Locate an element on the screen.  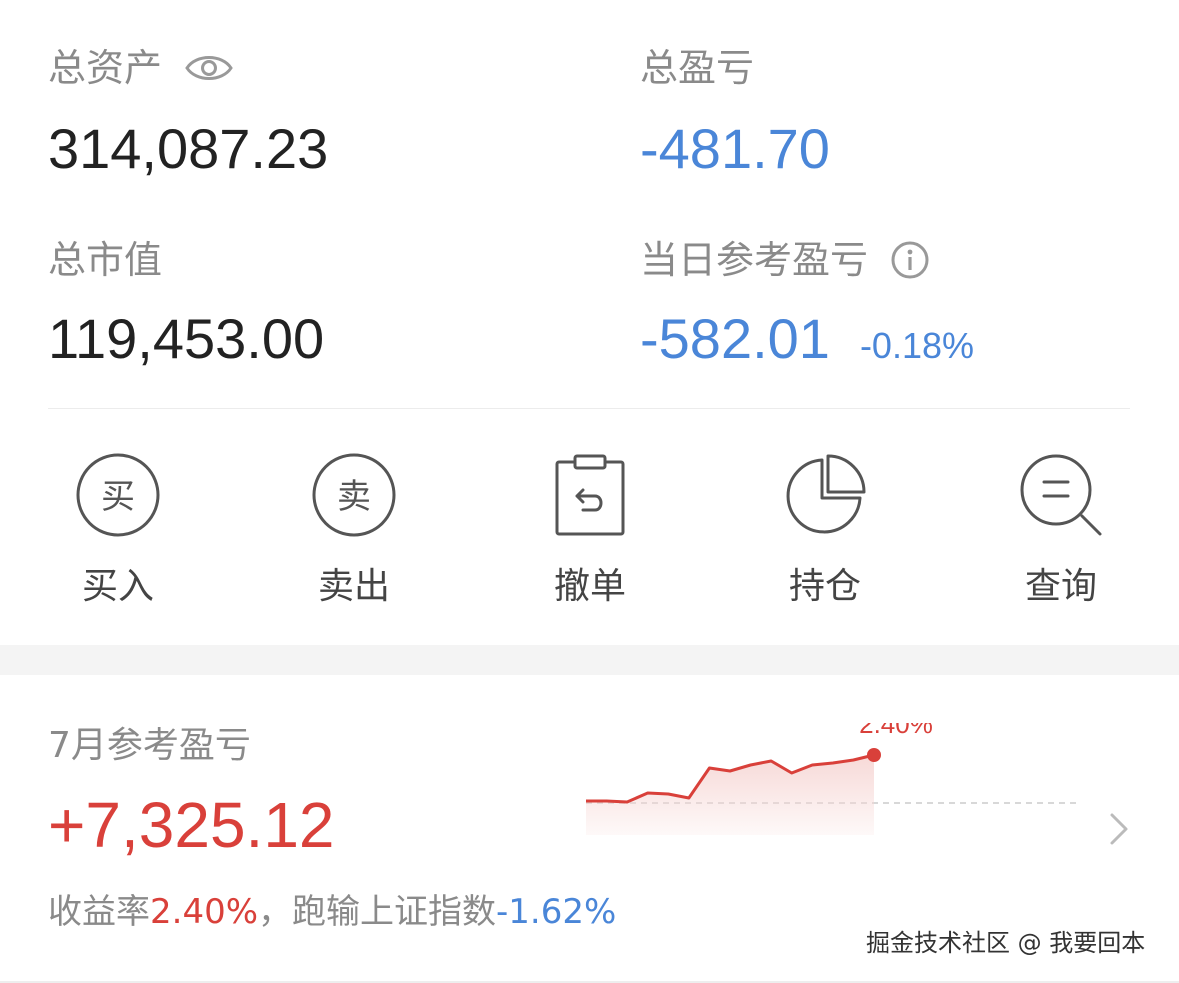
search-icon is located at coordinates (1061, 495).